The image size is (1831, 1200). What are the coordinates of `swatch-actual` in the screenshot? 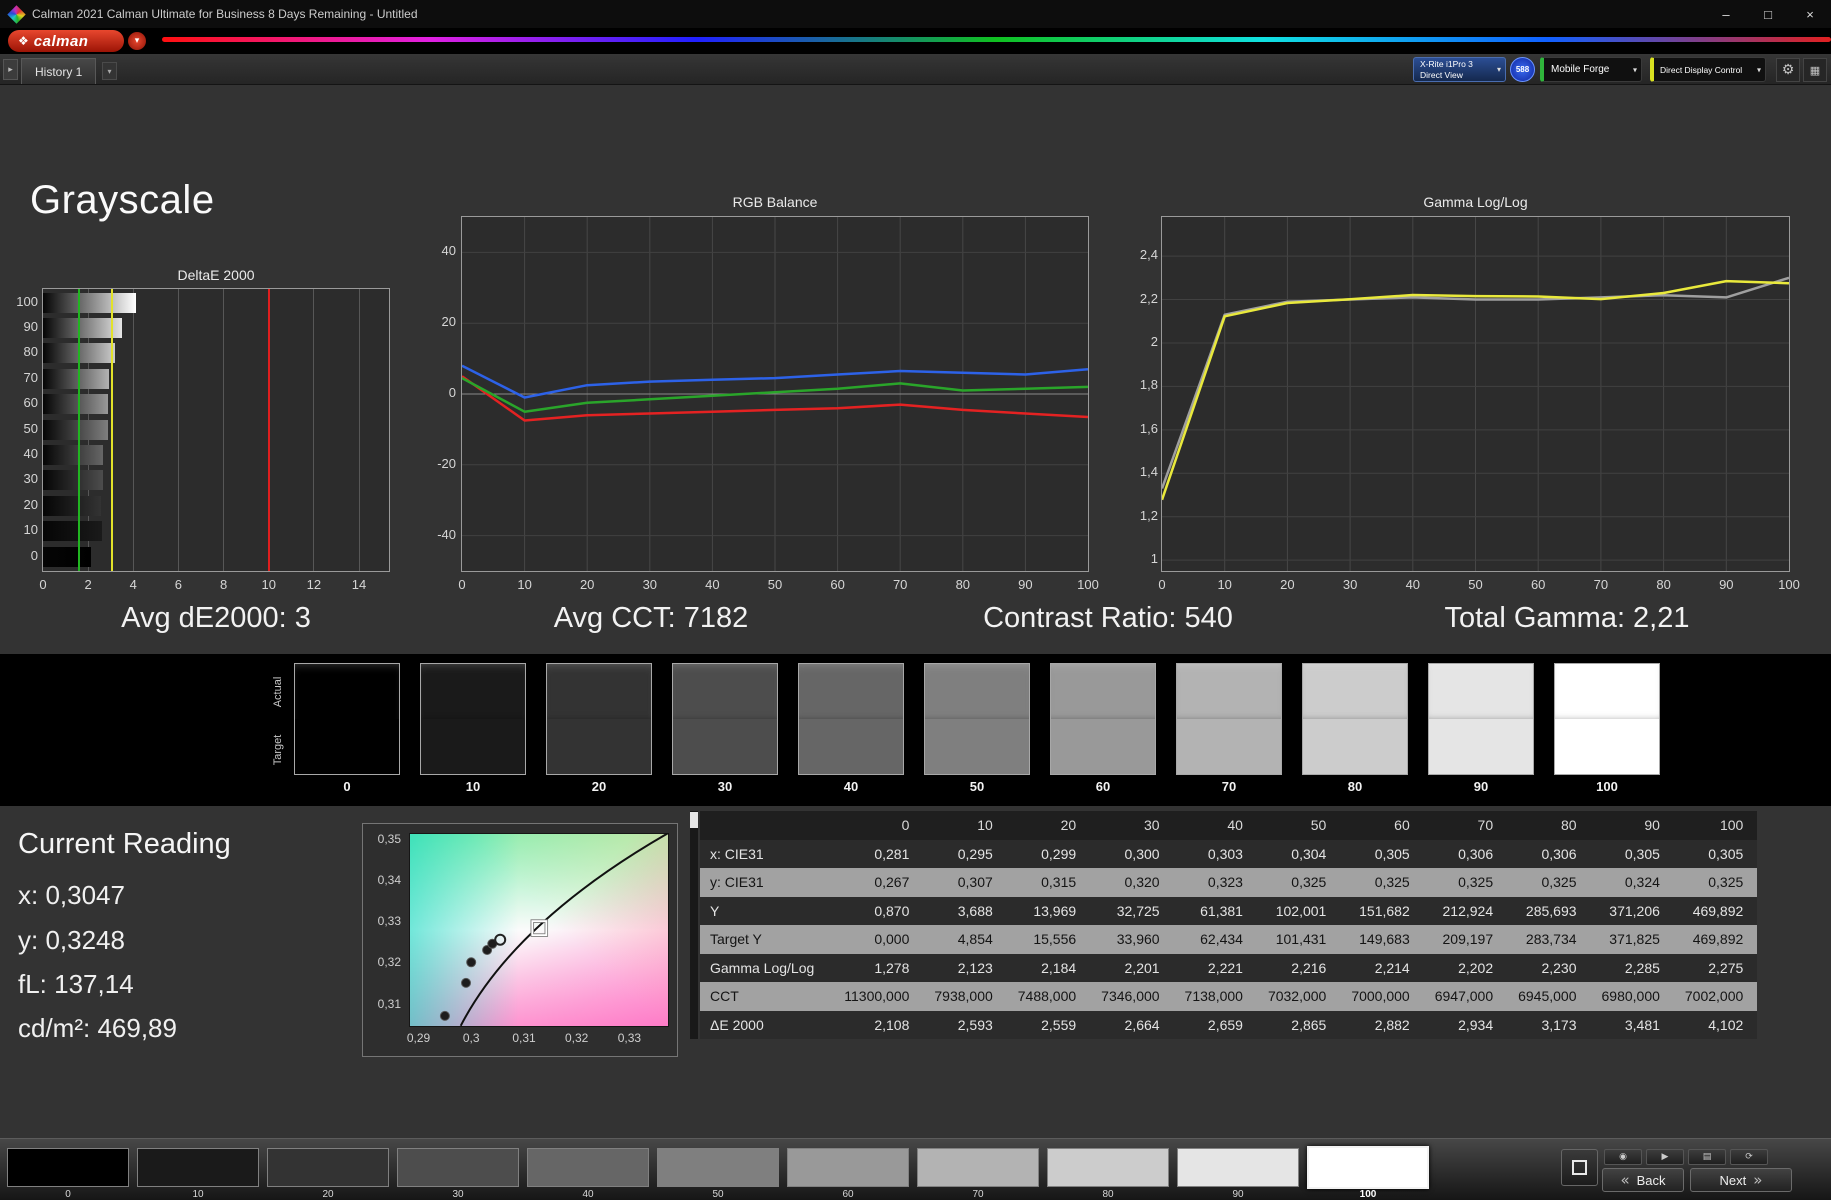 It's located at (1355, 691).